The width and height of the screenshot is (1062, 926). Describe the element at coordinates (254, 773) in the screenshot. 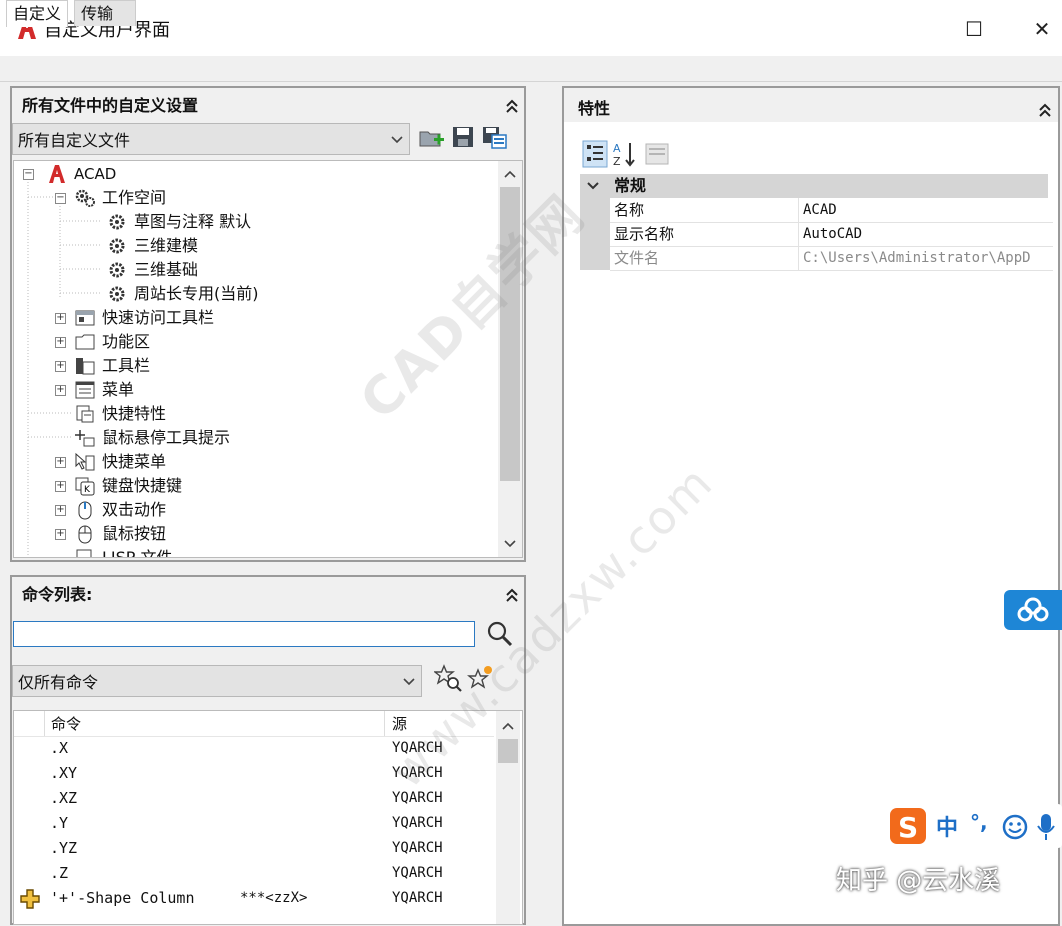

I see `table-row: .XY YQARCH` at that location.